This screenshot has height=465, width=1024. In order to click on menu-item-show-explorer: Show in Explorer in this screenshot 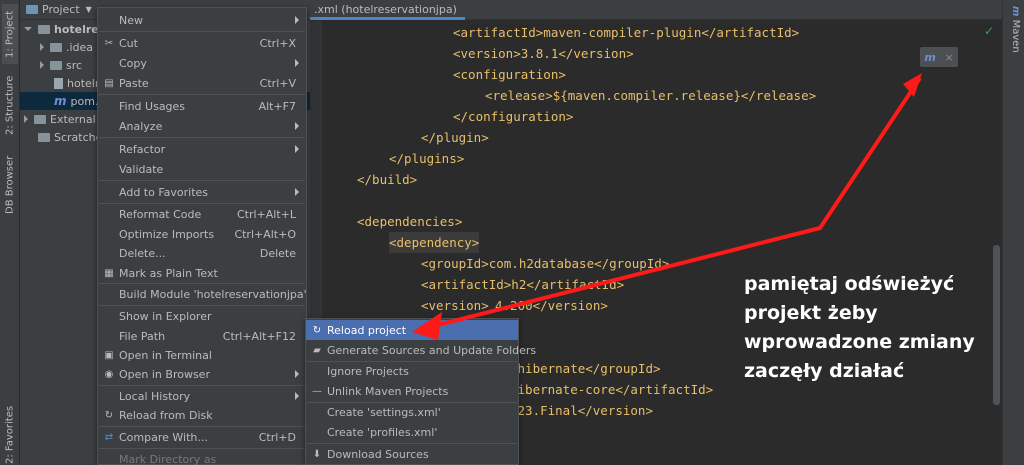, I will do `click(202, 316)`.